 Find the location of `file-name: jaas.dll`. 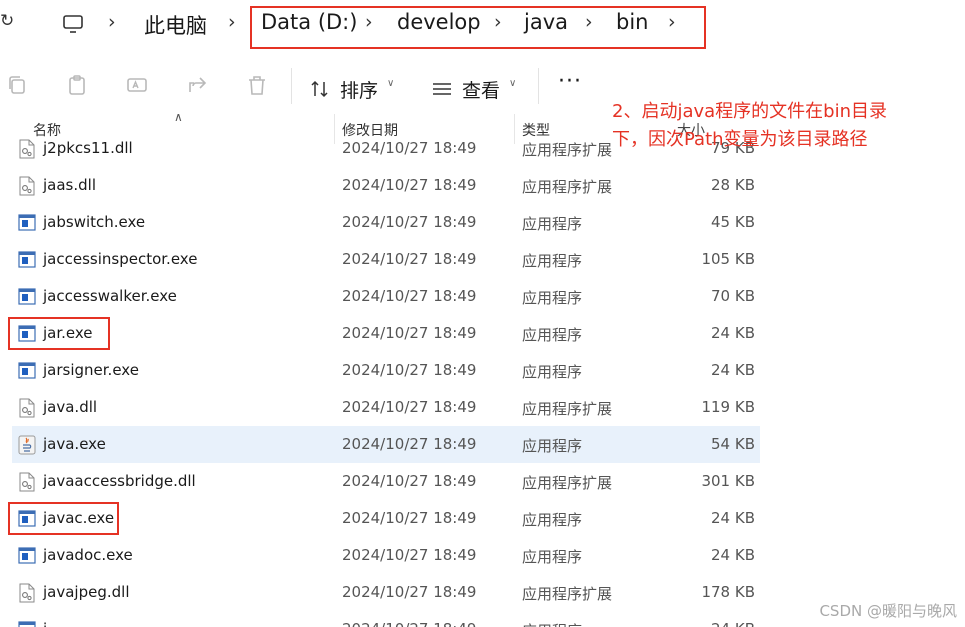

file-name: jaas.dll is located at coordinates (69, 185).